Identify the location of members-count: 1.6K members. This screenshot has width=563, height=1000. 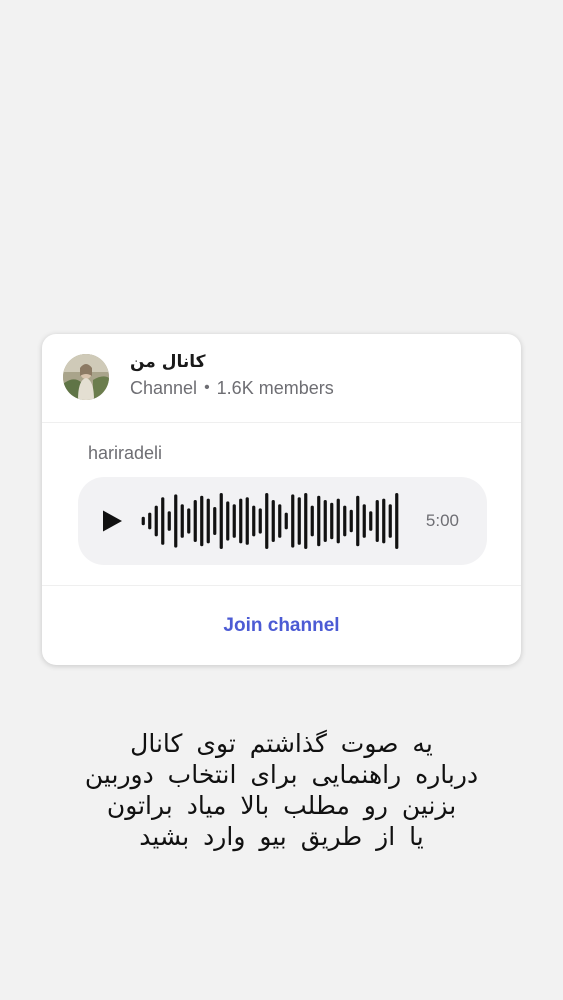
(275, 388).